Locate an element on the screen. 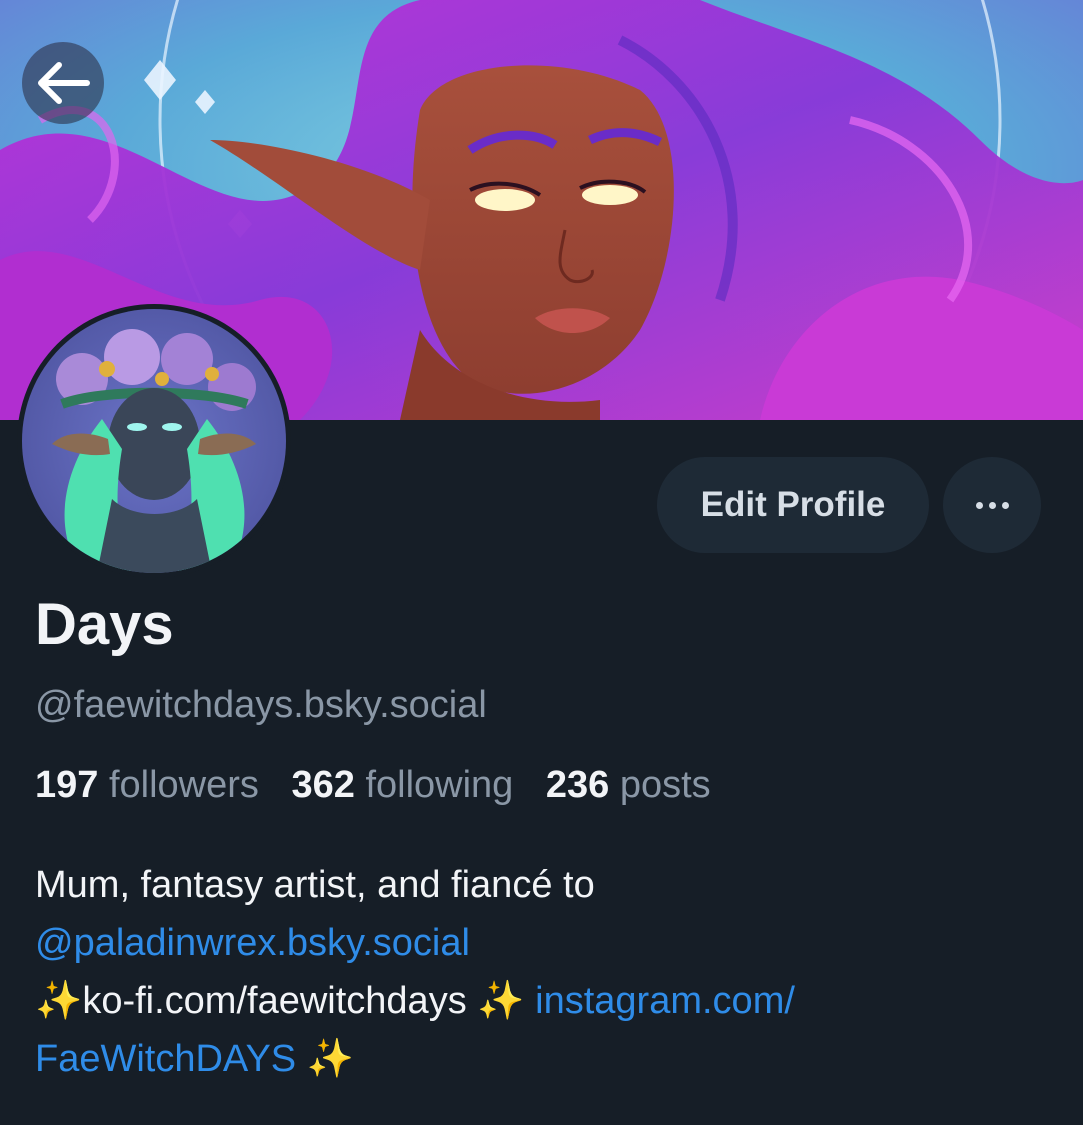  edit-profile-button: Edit Profile is located at coordinates (793, 505).